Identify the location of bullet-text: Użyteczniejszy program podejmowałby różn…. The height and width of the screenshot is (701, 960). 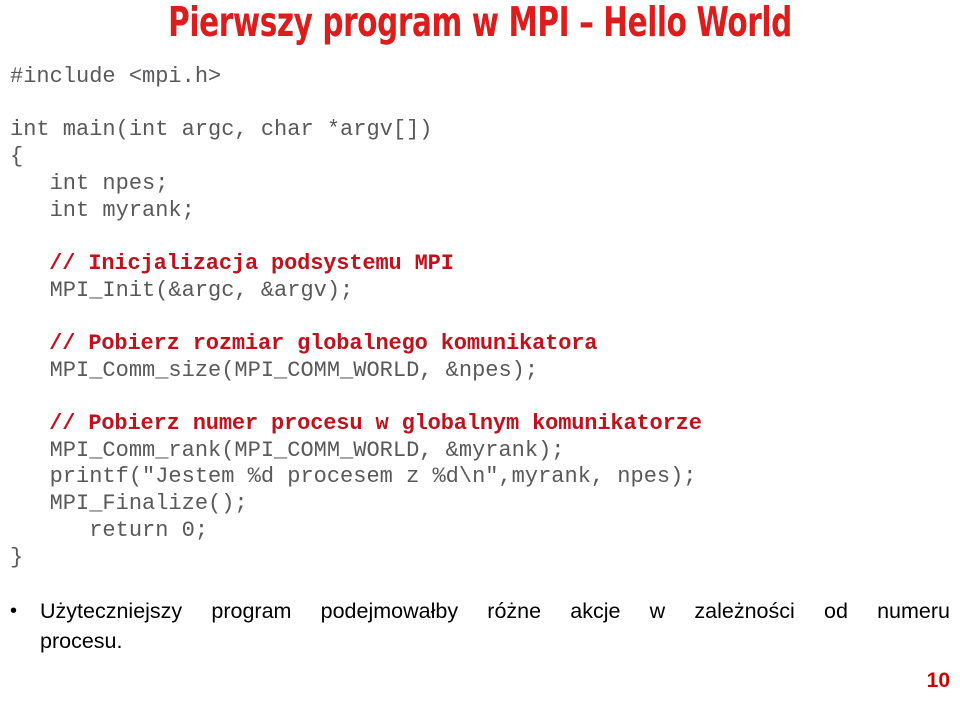
(495, 626).